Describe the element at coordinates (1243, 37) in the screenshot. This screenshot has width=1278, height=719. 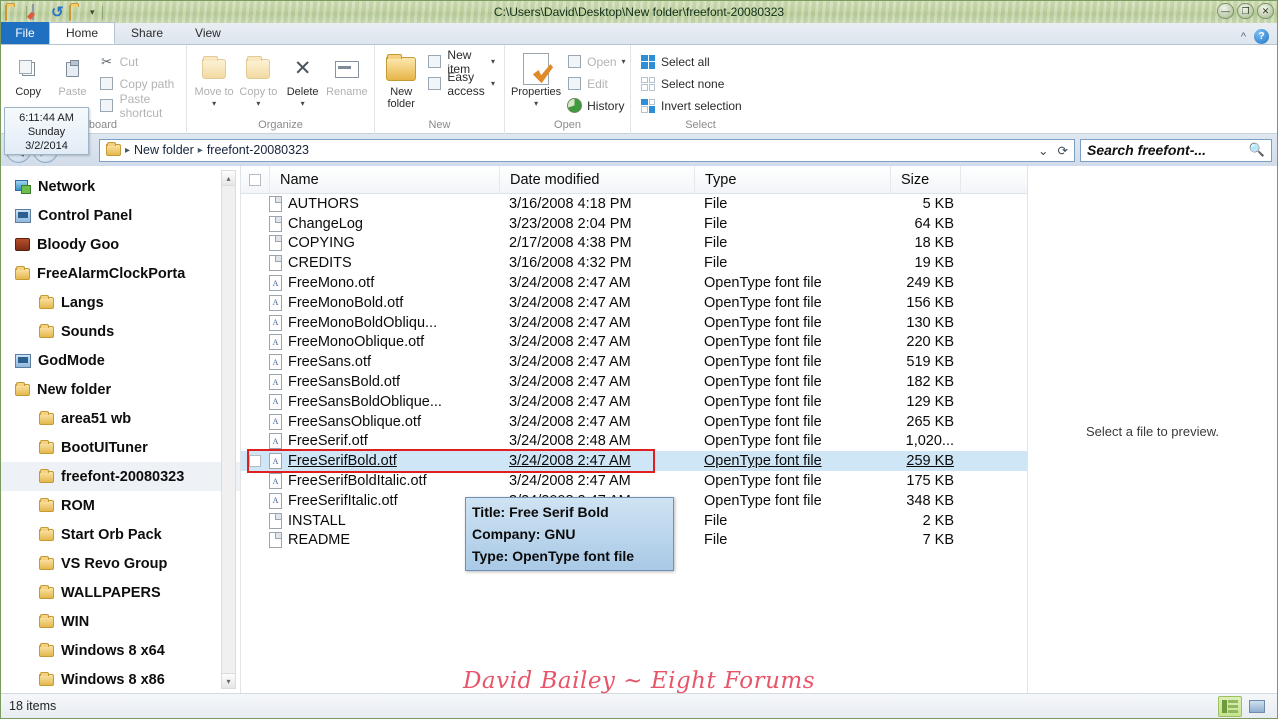
I see `collapse-ribbon-icon: ^` at that location.